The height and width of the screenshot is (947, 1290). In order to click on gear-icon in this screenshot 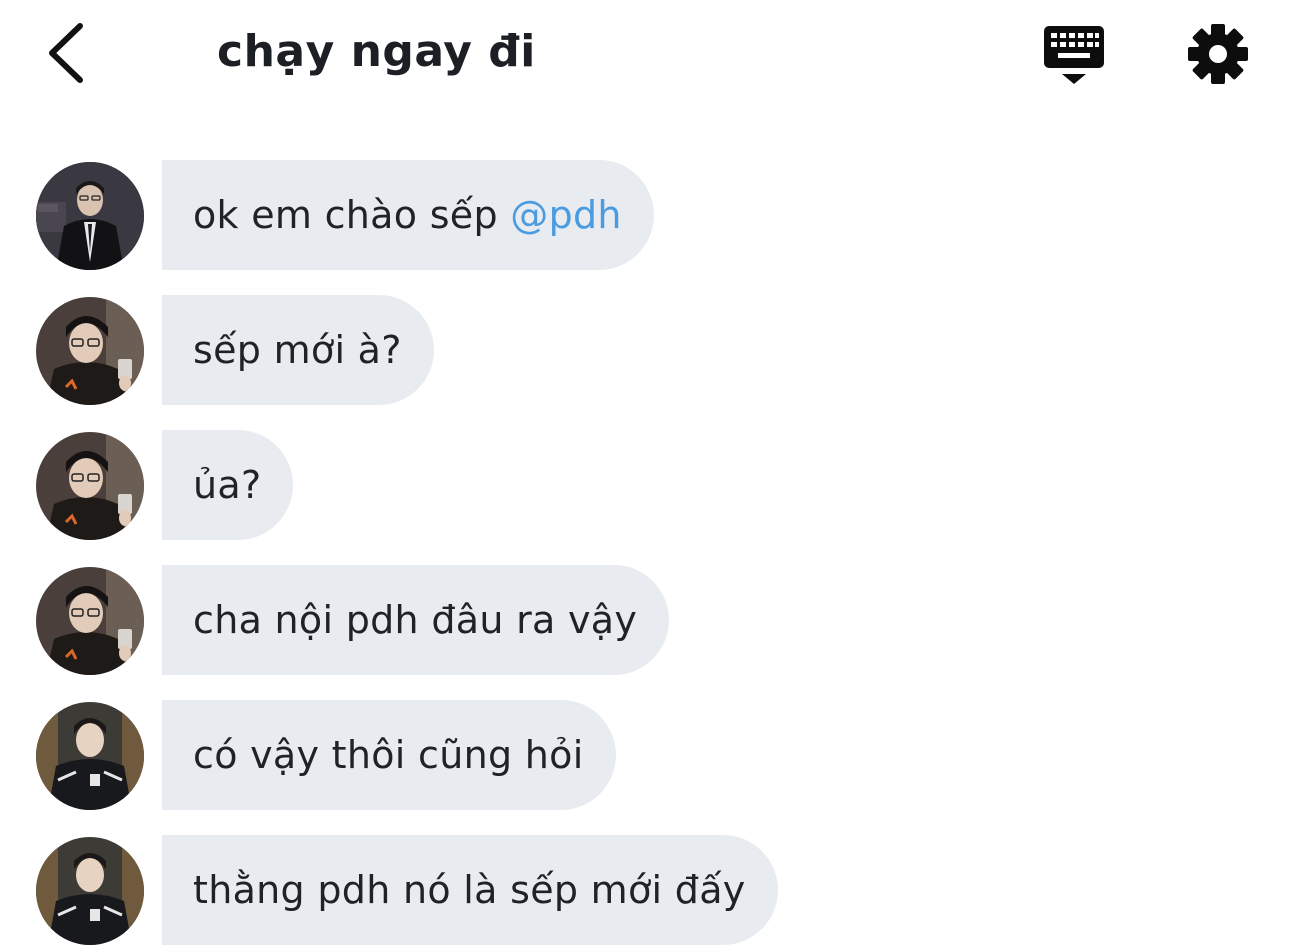, I will do `click(1218, 54)`.